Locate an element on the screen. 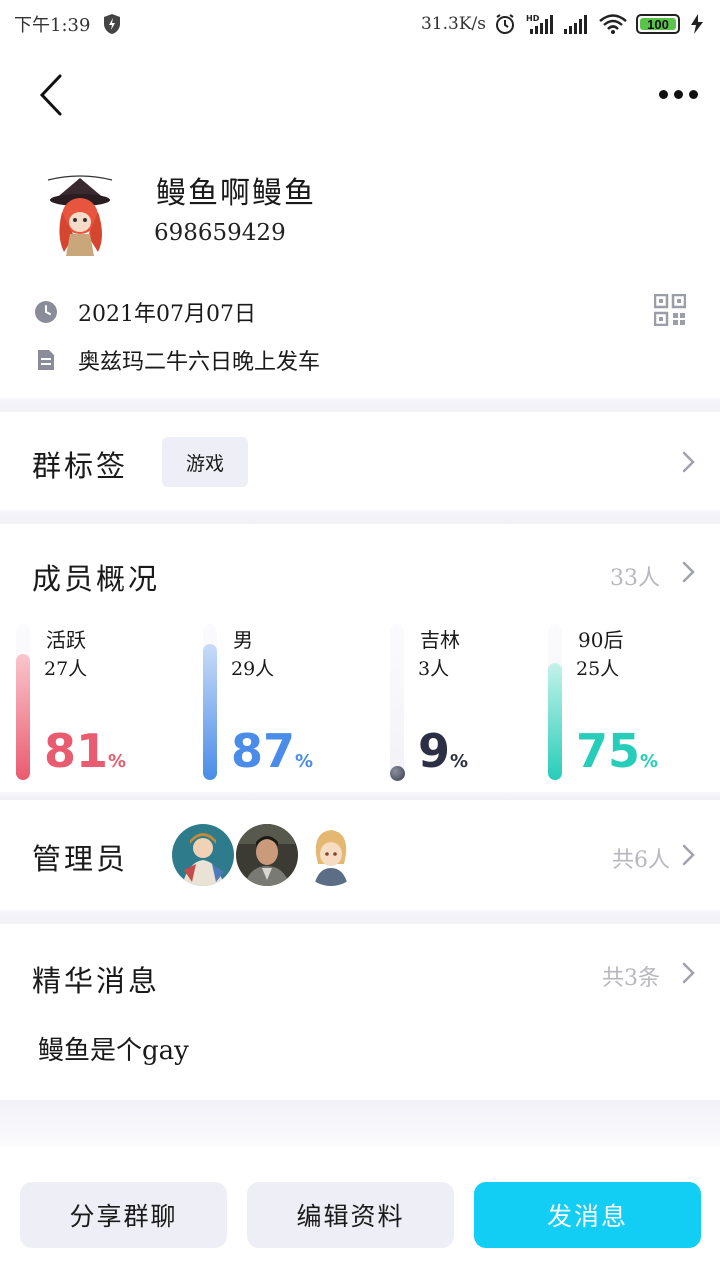  group-avatar is located at coordinates (80, 212).